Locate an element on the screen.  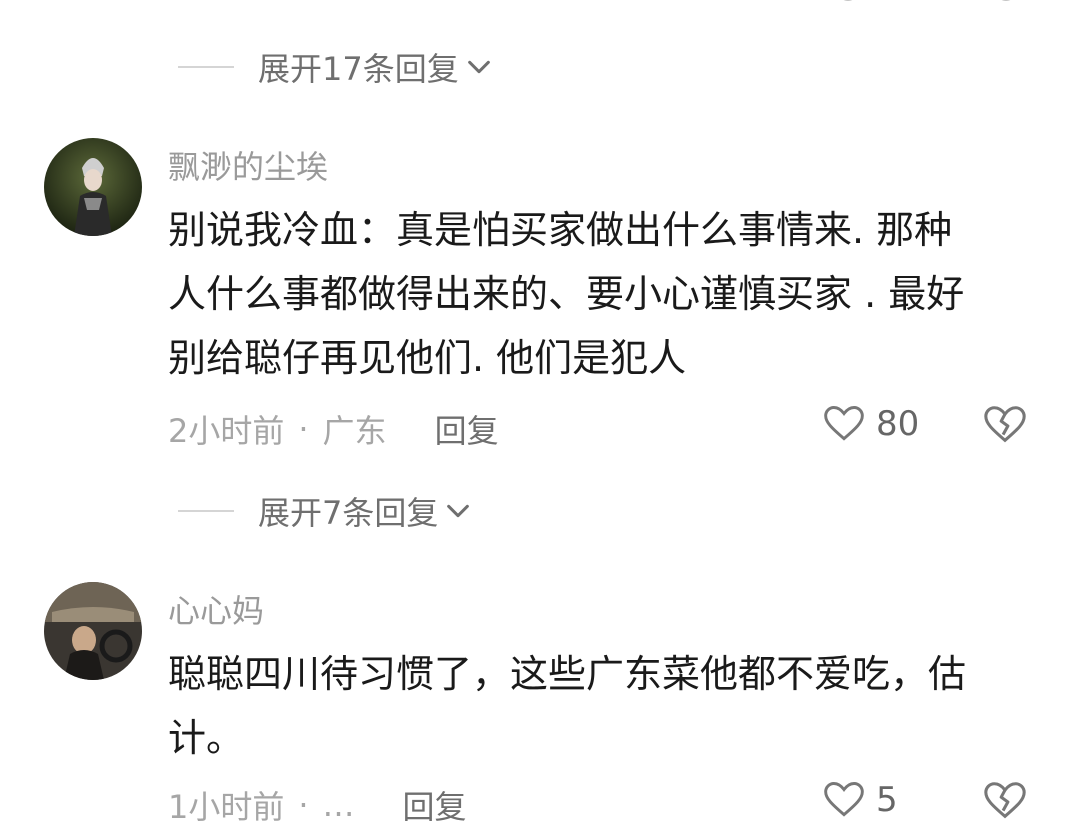
like-button: 5 is located at coordinates (860, 800).